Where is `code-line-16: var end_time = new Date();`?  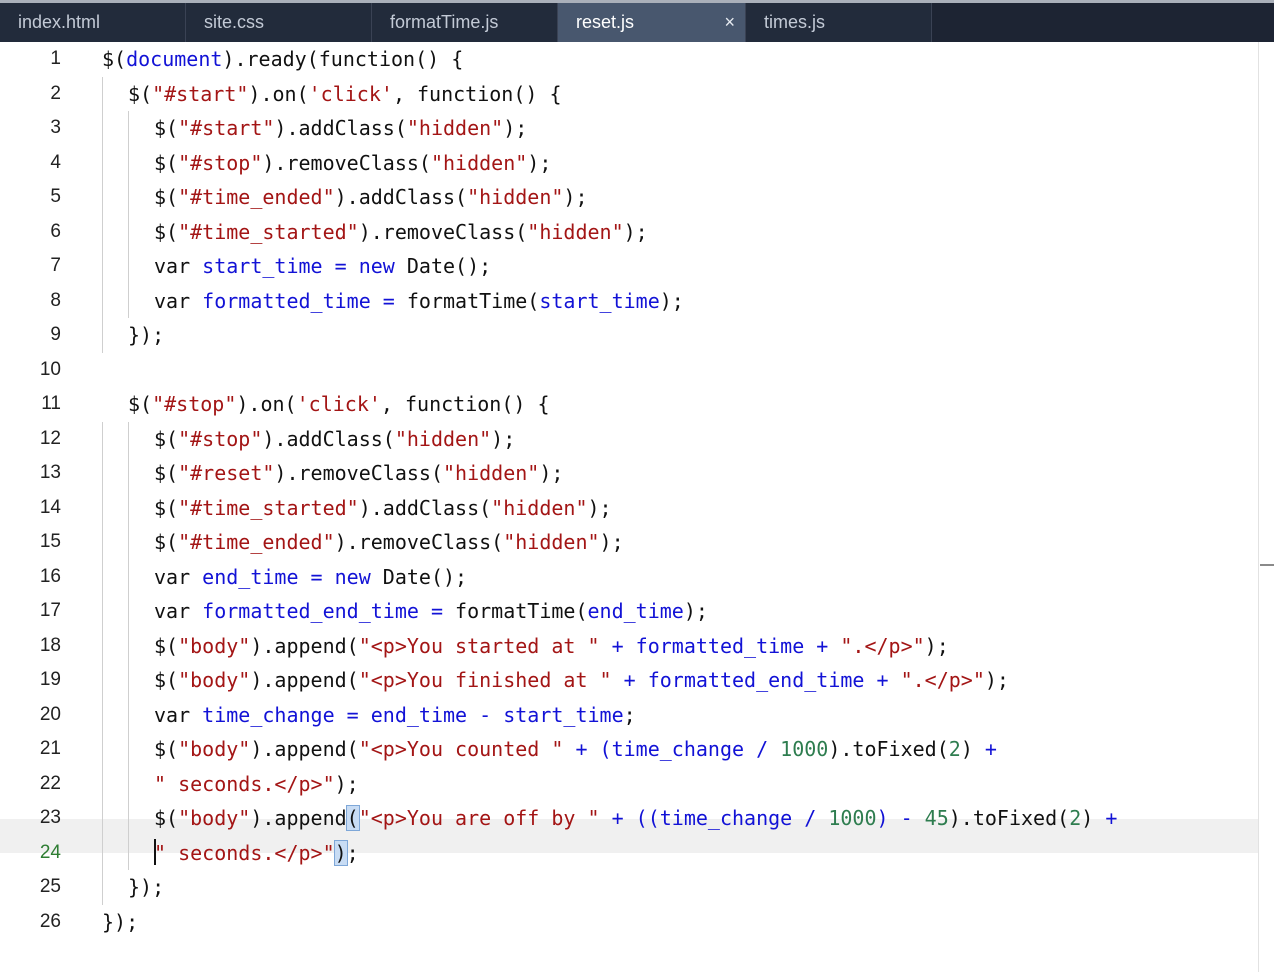
code-line-16: var end_time = new Date(); is located at coordinates (310, 577).